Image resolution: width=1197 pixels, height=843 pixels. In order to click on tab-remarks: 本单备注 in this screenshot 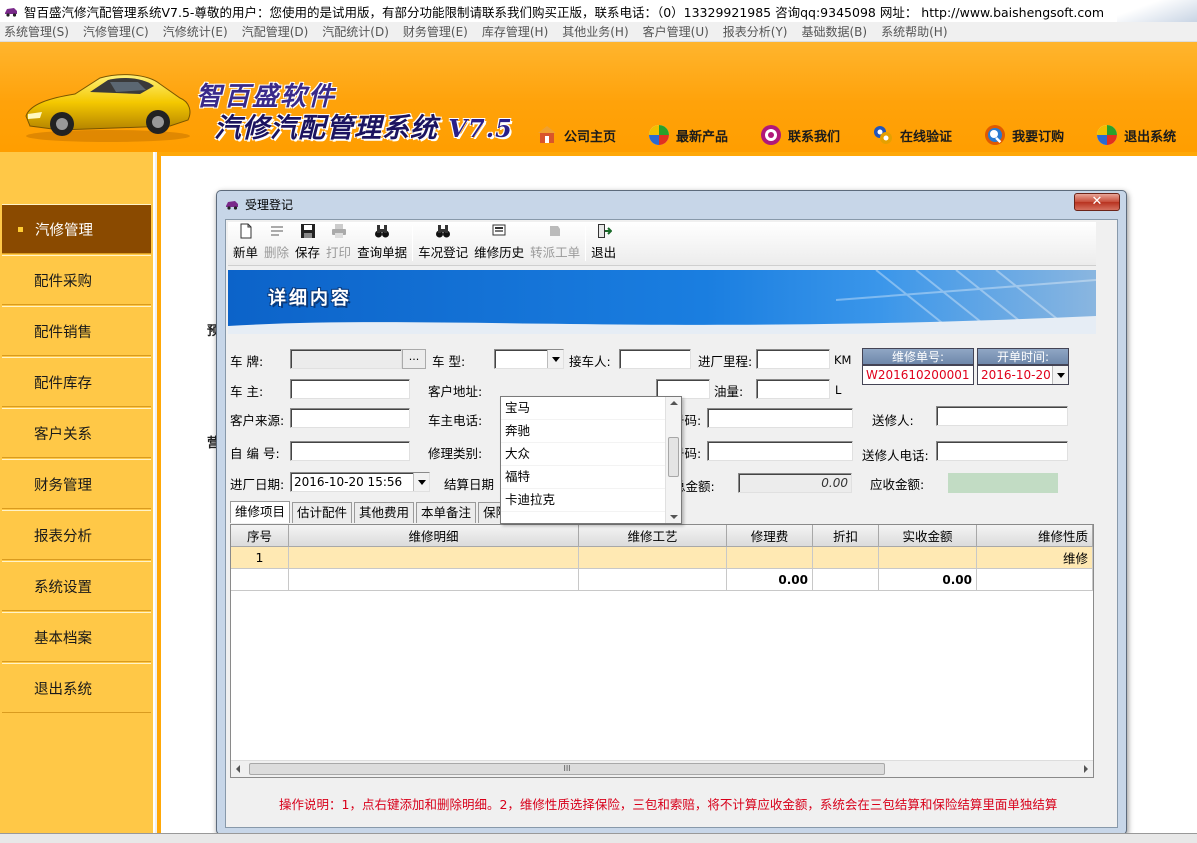, I will do `click(446, 512)`.